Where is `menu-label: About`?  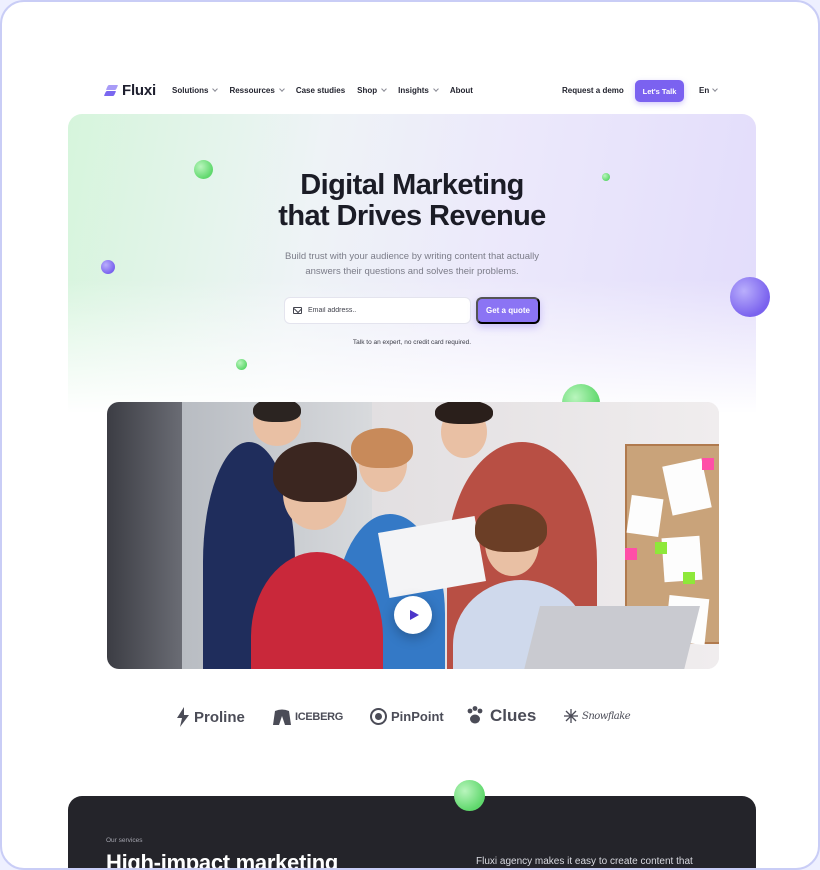 menu-label: About is located at coordinates (461, 90).